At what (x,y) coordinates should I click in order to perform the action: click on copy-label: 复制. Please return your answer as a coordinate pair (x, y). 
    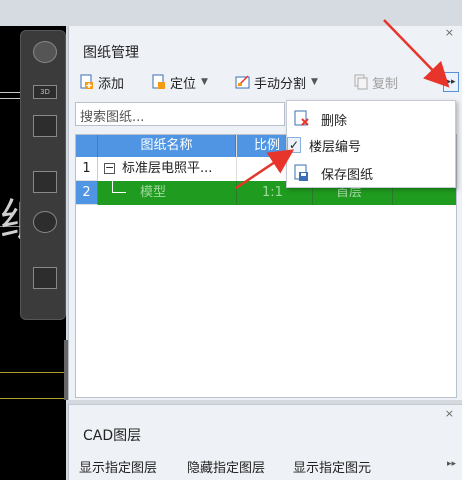
    Looking at the image, I should click on (385, 84).